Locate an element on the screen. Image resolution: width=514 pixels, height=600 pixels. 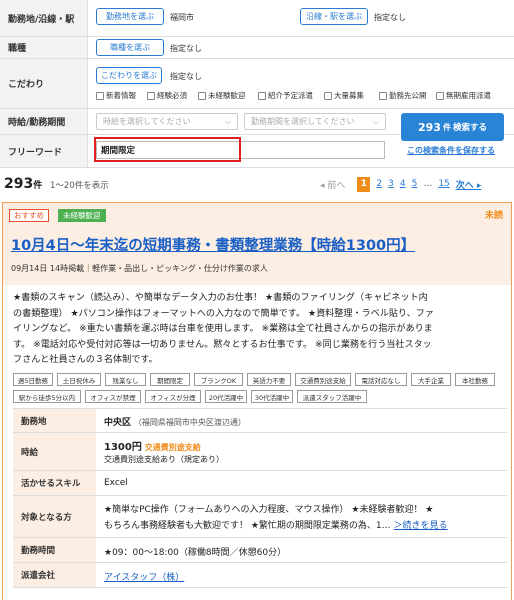
info-row-company: 派遣会社 アイスタッフ（株） is located at coordinates (260, 575).